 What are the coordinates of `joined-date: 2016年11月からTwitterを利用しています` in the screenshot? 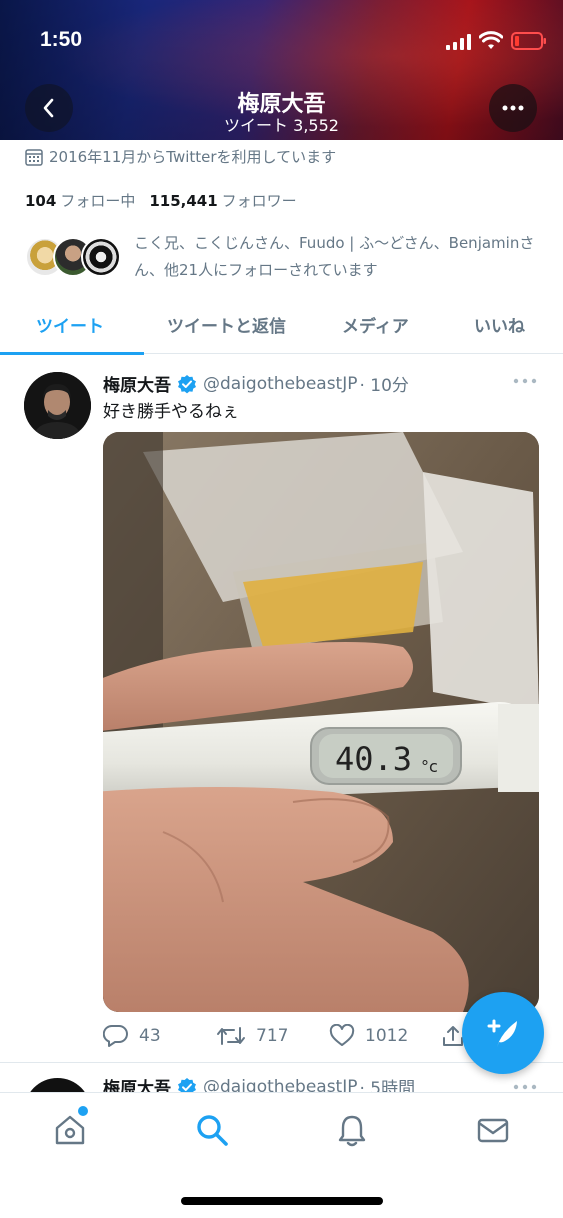 It's located at (180, 156).